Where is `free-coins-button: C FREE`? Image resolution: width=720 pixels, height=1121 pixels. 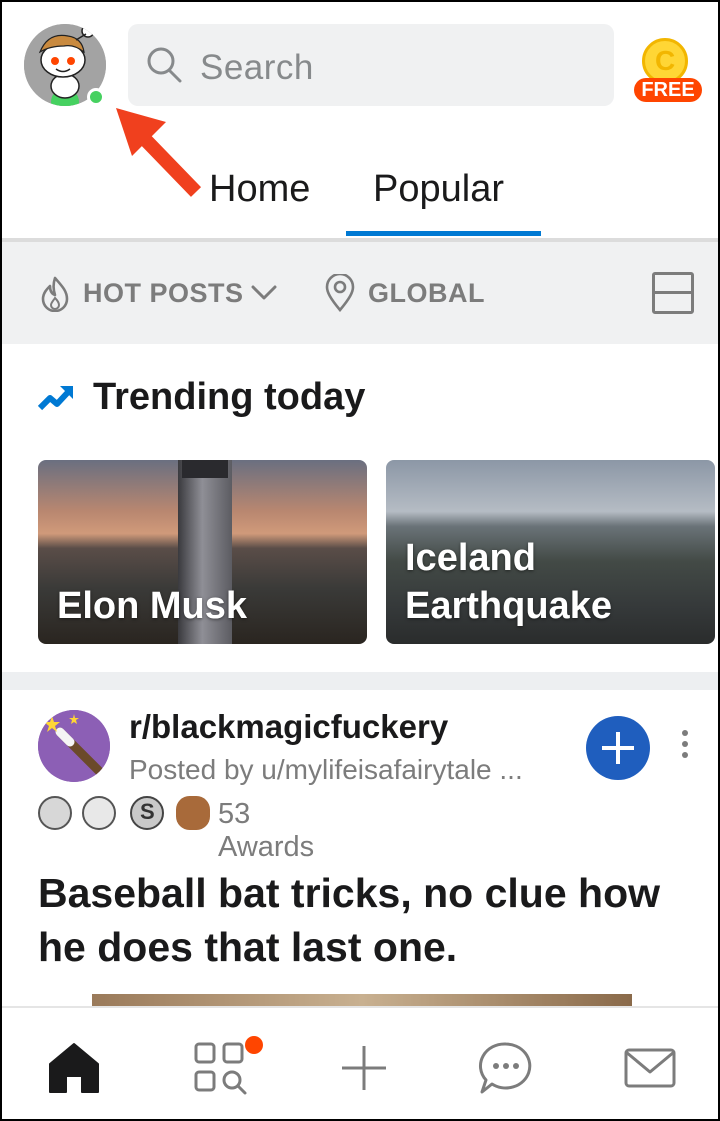
free-coins-button: C FREE is located at coordinates (668, 70).